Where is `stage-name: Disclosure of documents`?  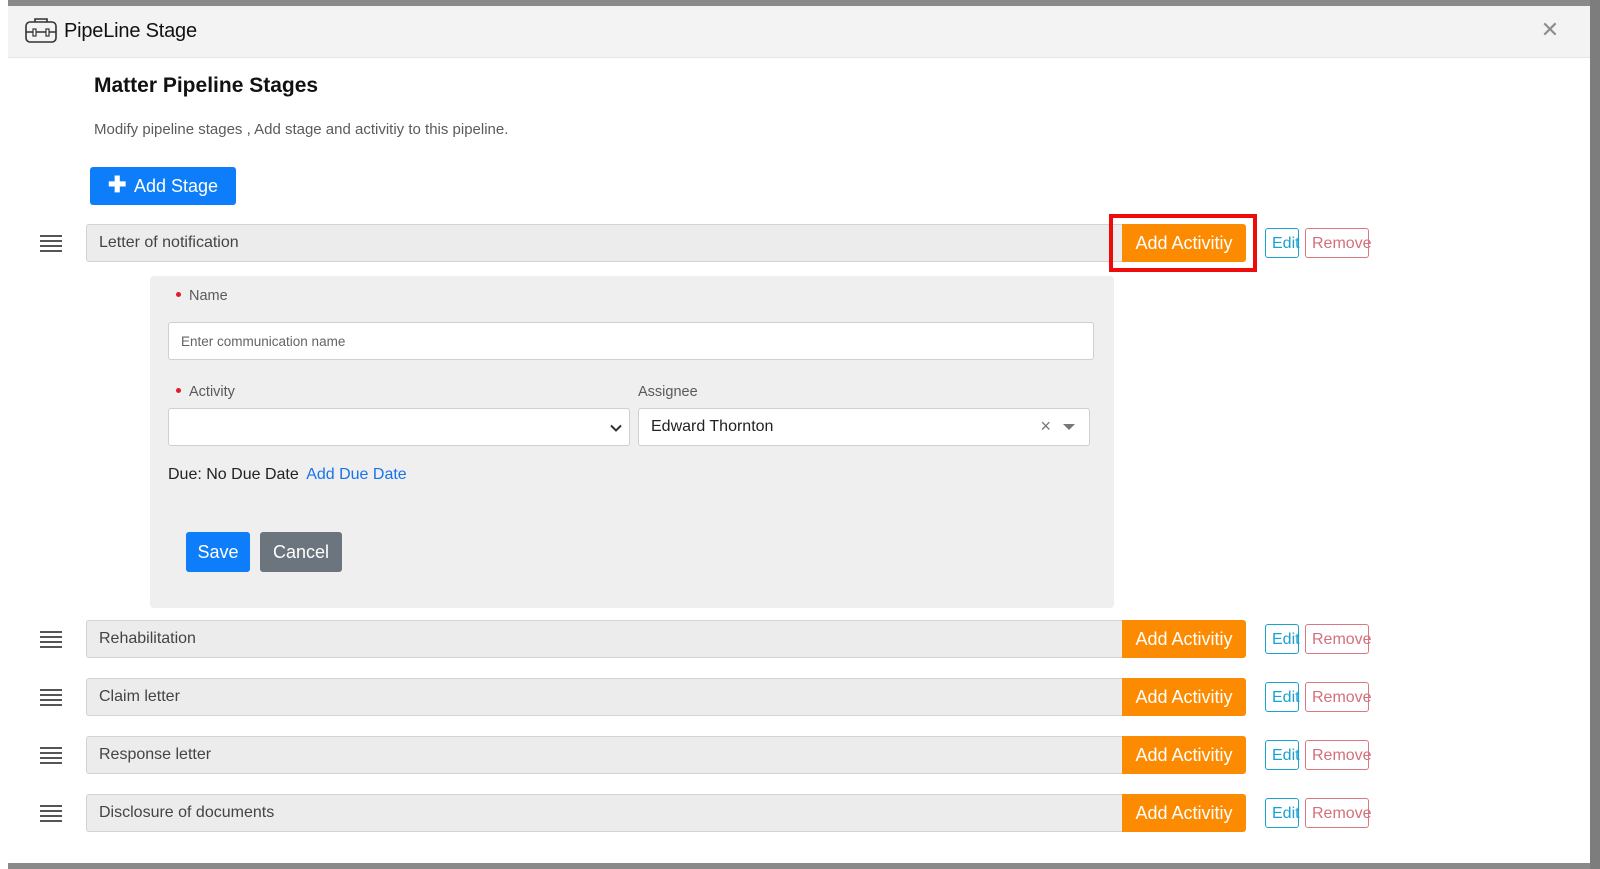 stage-name: Disclosure of documents is located at coordinates (604, 813).